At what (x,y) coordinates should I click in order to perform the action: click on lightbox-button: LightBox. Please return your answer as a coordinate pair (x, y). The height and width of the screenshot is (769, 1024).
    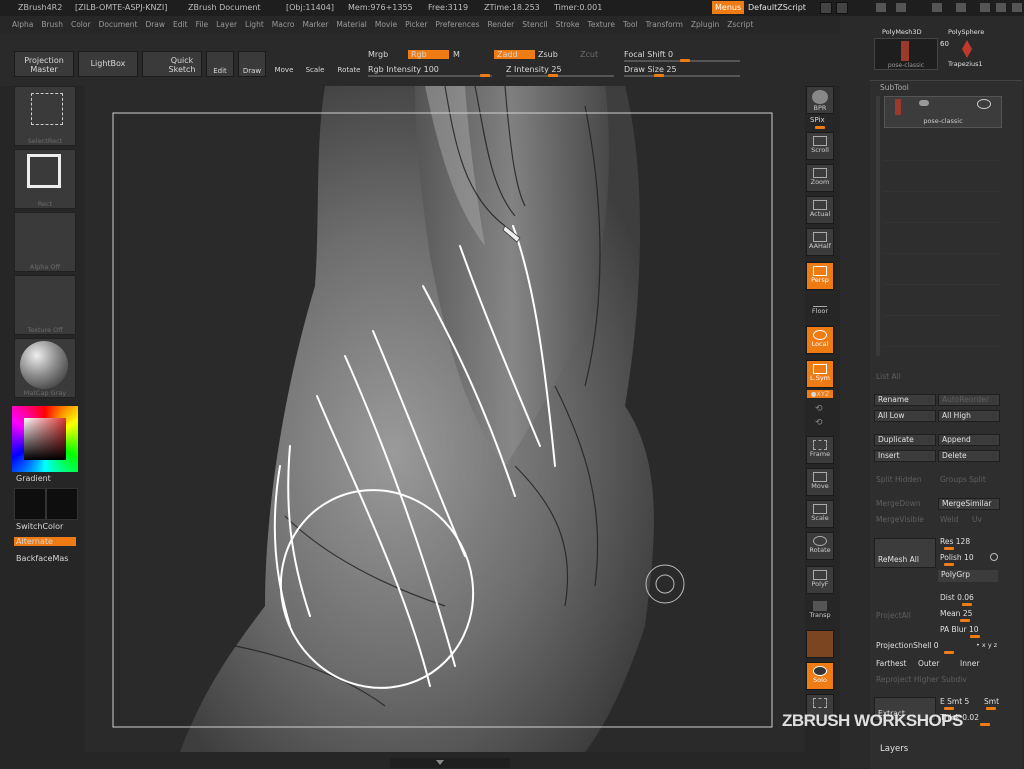
    Looking at the image, I should click on (108, 64).